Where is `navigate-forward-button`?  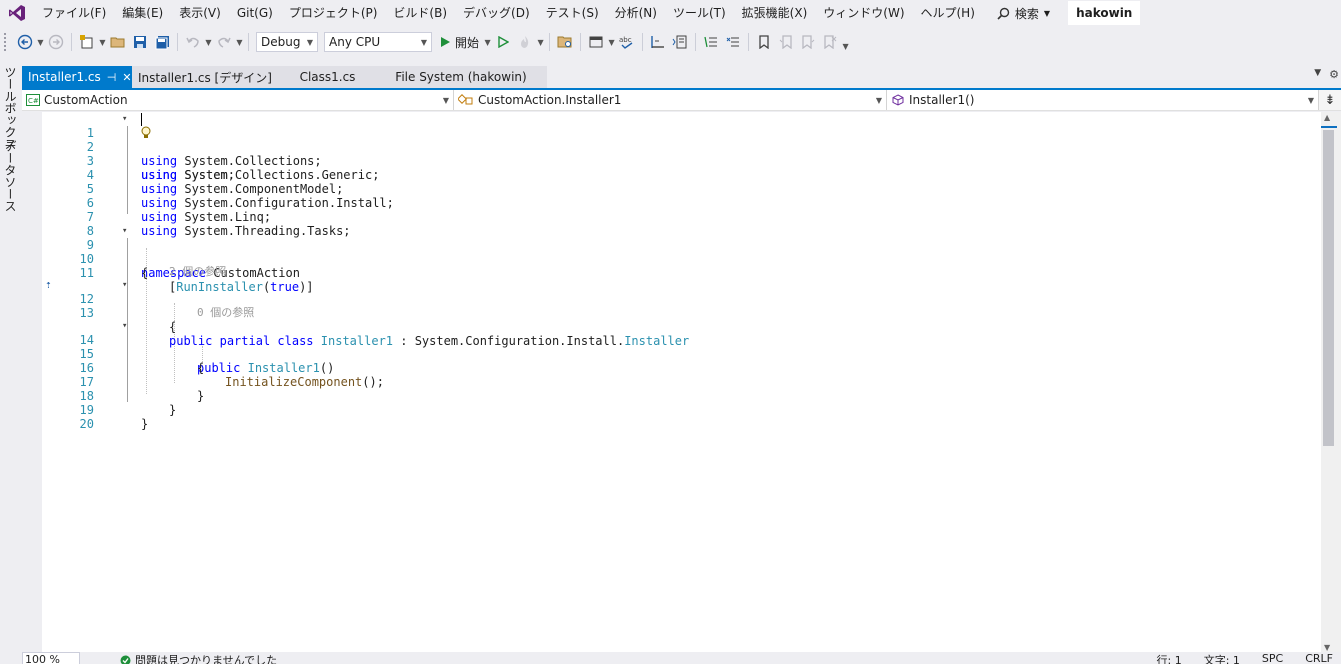
navigate-forward-button is located at coordinates (56, 42).